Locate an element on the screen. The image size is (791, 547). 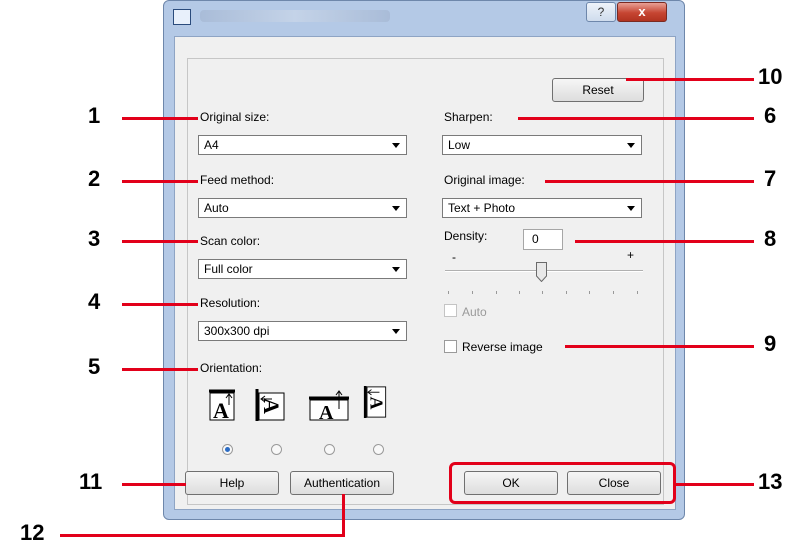
original-size-value: A4 is located at coordinates (211, 145).